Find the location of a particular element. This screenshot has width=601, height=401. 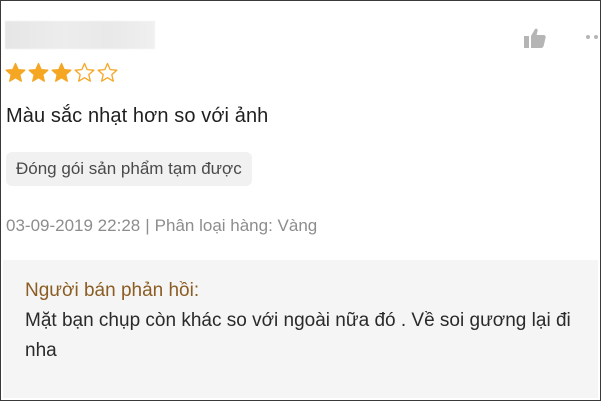

seller-response-title: Người bán phản hồi: is located at coordinates (112, 290).